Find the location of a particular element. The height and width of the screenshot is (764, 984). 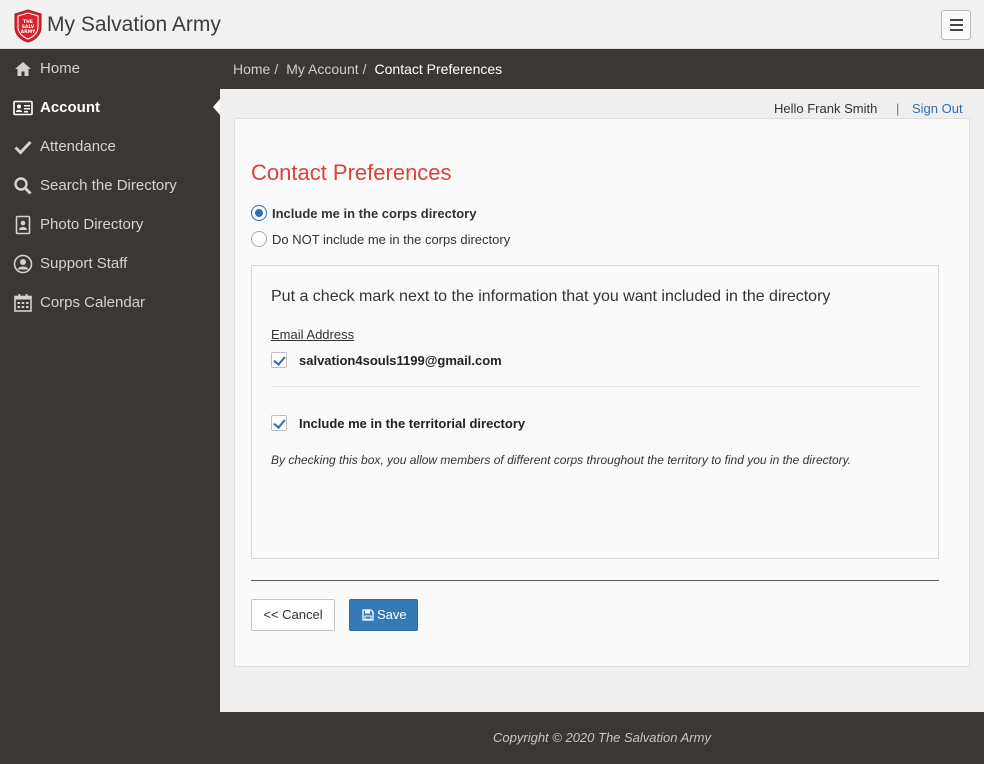

sidebar-item-label: Search the Directory is located at coordinates (108, 185).